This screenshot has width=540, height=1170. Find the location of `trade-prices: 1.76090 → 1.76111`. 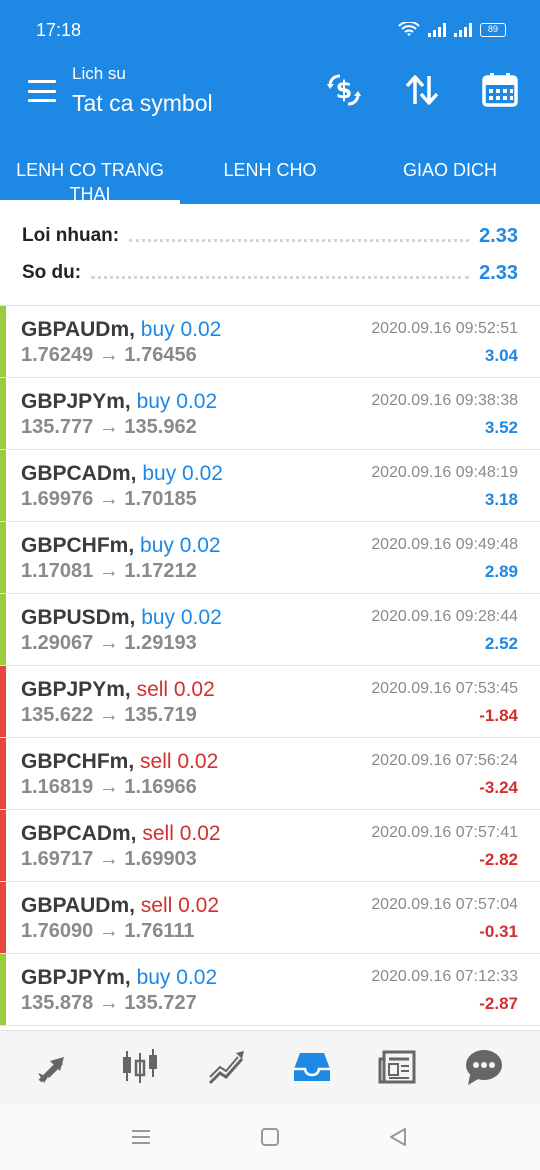

trade-prices: 1.76090 → 1.76111 is located at coordinates (108, 931).